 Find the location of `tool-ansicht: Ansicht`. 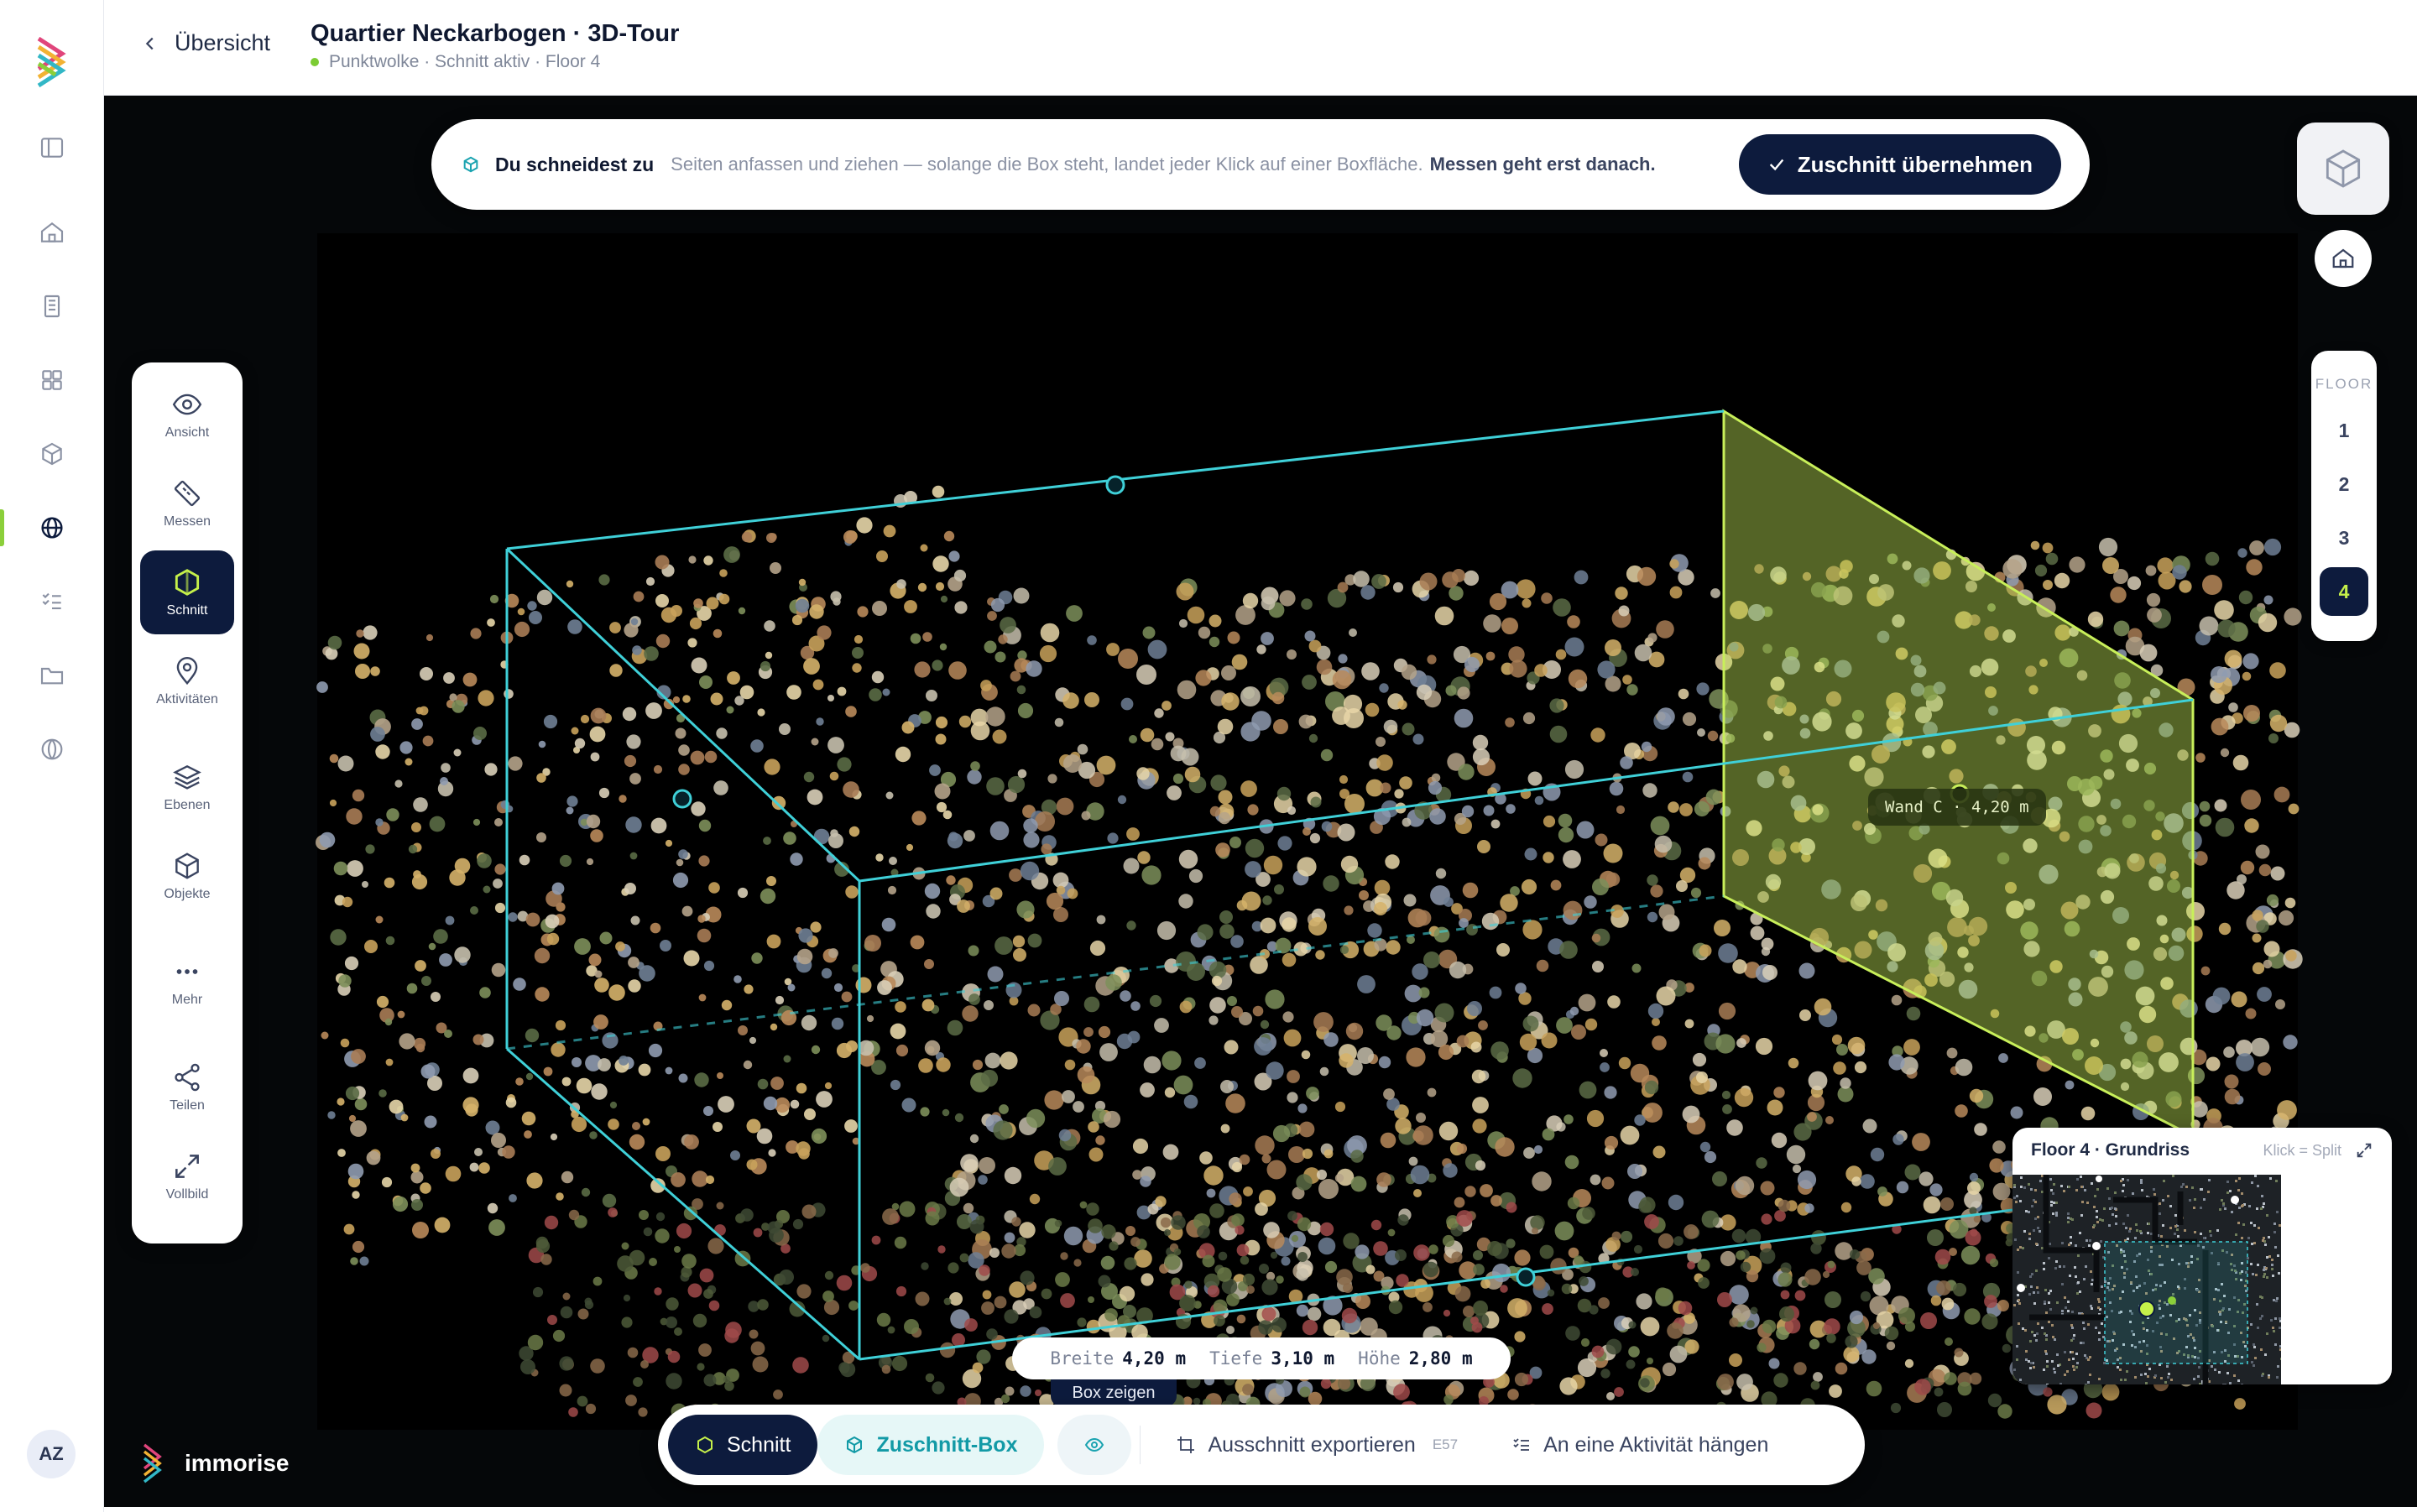

tool-ansicht: Ansicht is located at coordinates (187, 415).